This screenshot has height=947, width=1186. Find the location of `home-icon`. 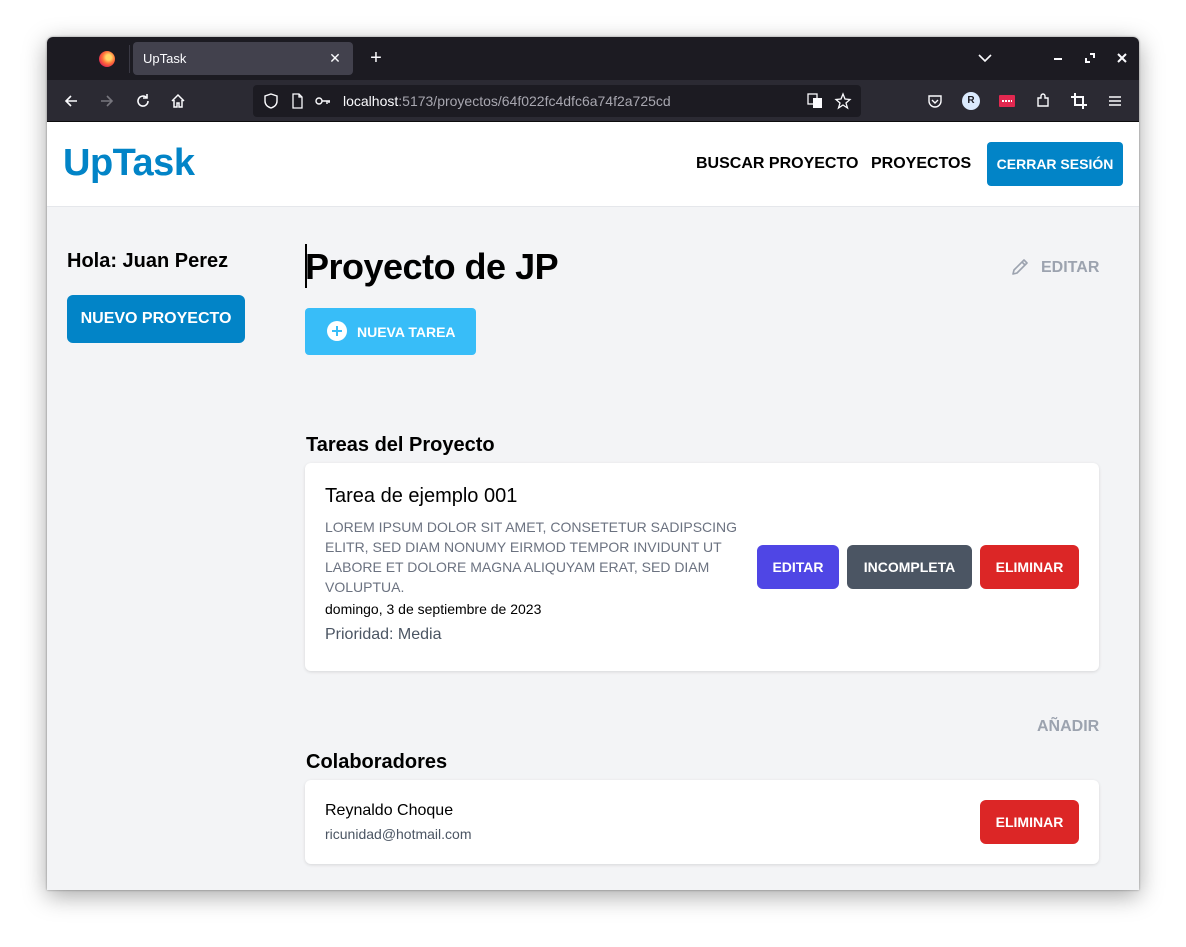

home-icon is located at coordinates (178, 101).